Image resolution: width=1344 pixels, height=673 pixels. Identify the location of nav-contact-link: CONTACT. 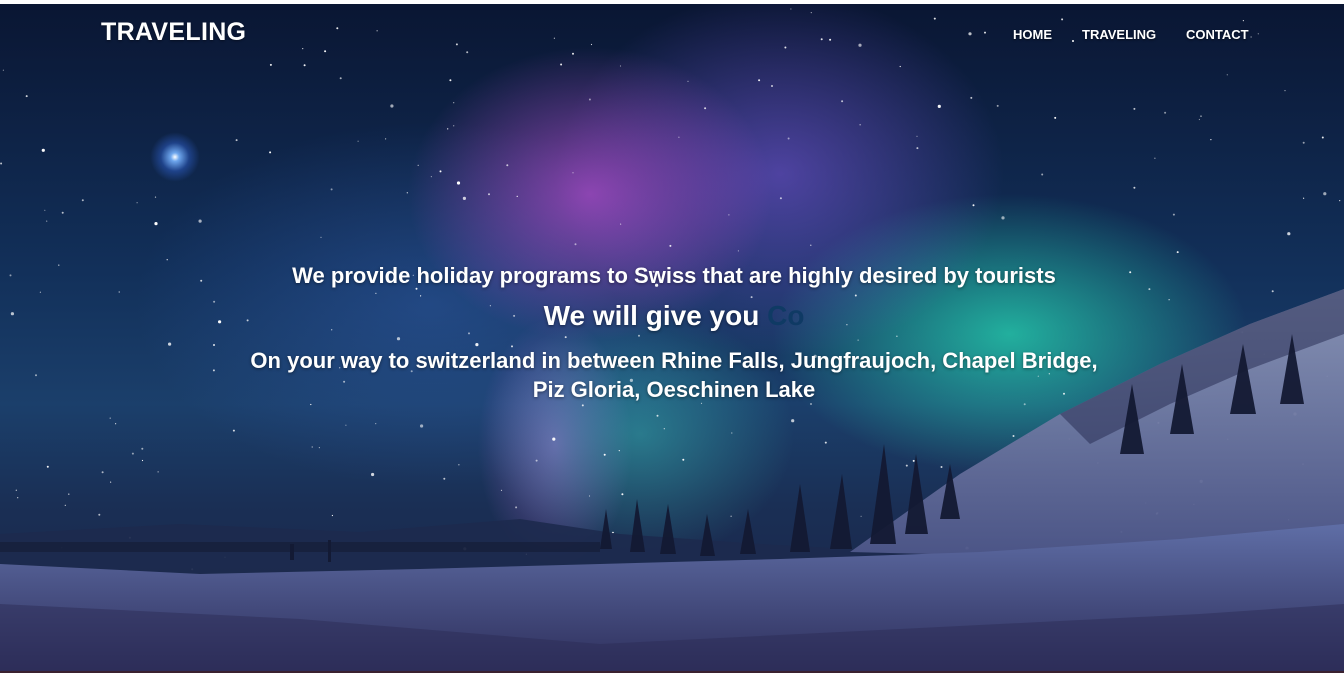
(1217, 34).